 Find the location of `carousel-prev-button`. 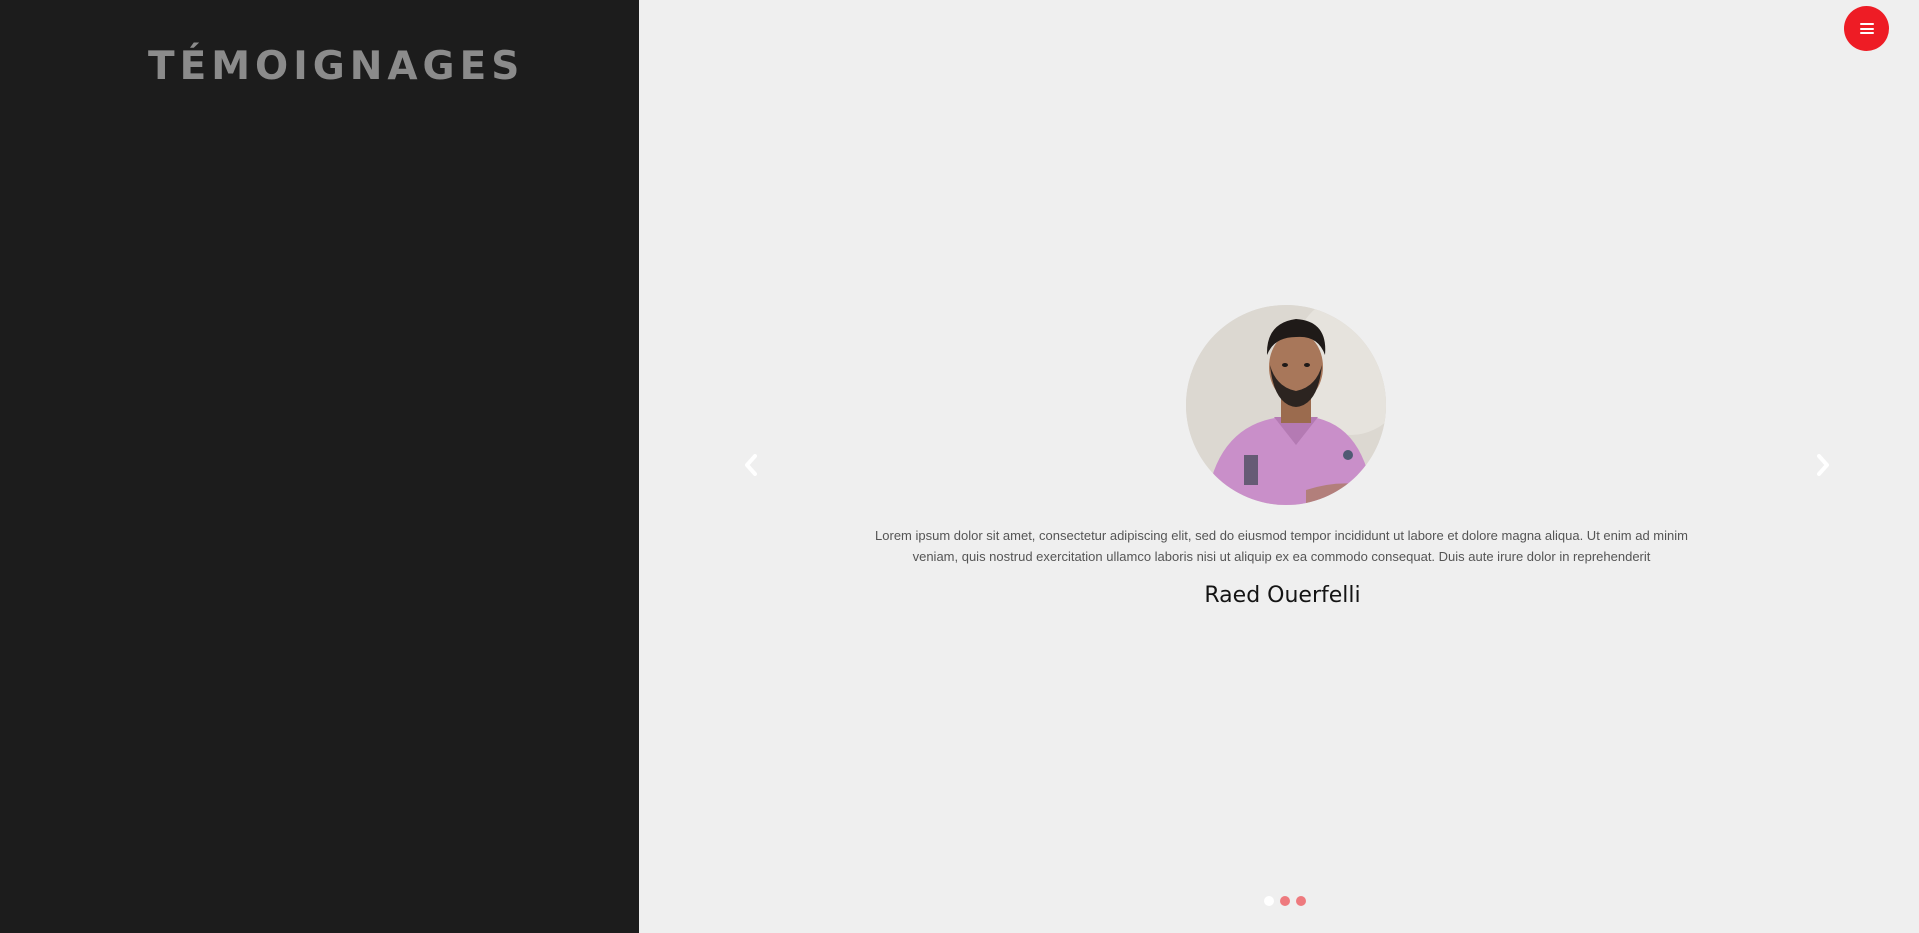

carousel-prev-button is located at coordinates (751, 465).